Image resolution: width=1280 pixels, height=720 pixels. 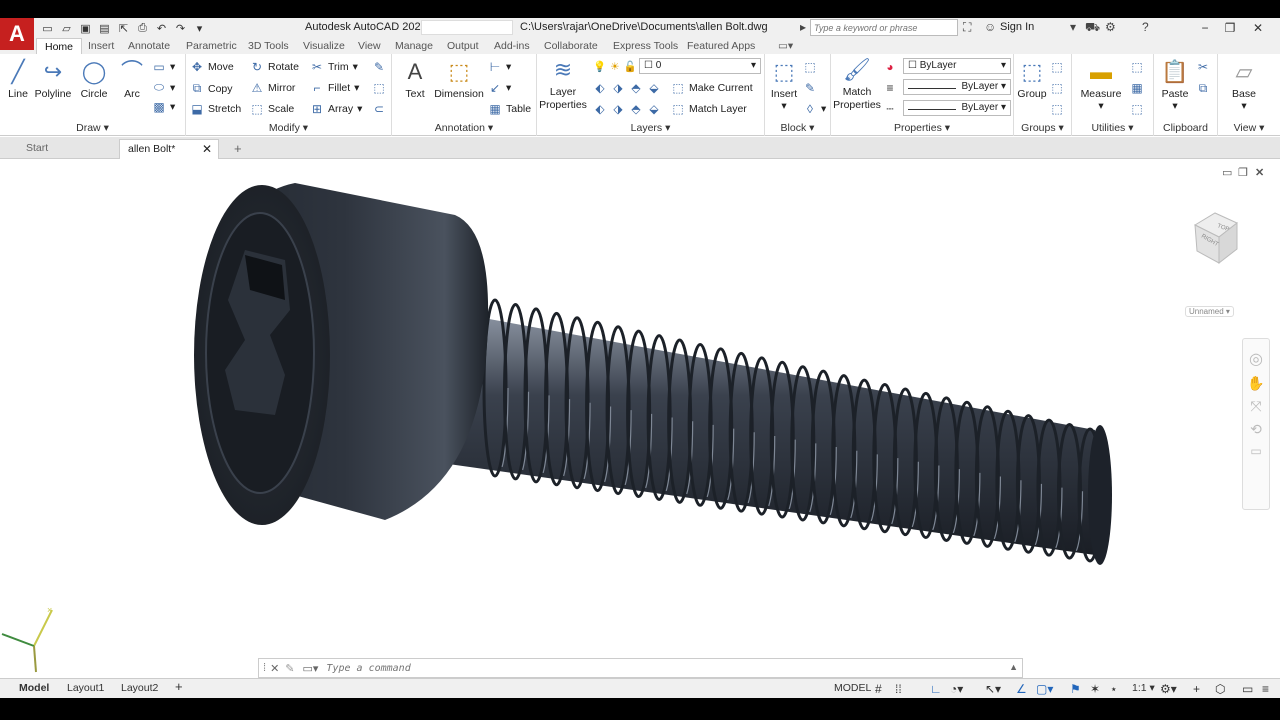 What do you see at coordinates (1247, 689) in the screenshot?
I see `clean-screen-icon: ▭` at bounding box center [1247, 689].